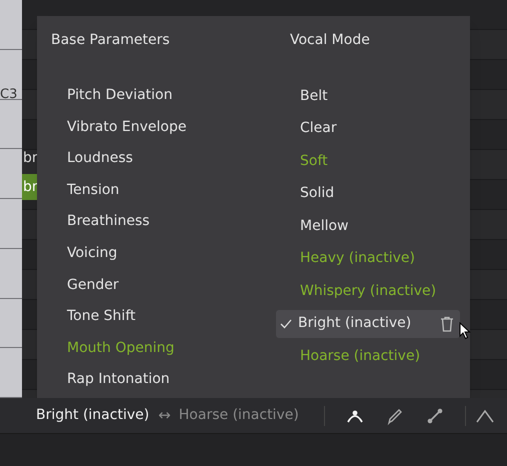  I want to click on menu-item-label: Loudness, so click(100, 158).